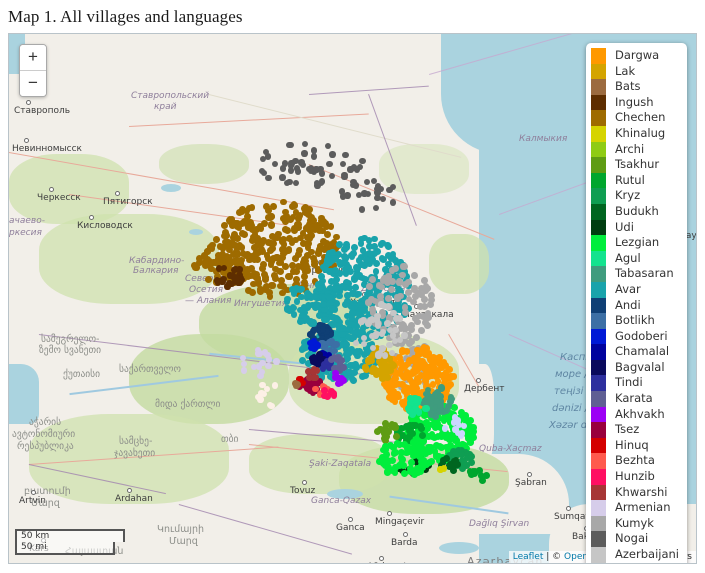 This screenshot has height=573, width=705. Describe the element at coordinates (635, 227) in the screenshot. I see `legend-item-udi: Udi` at that location.